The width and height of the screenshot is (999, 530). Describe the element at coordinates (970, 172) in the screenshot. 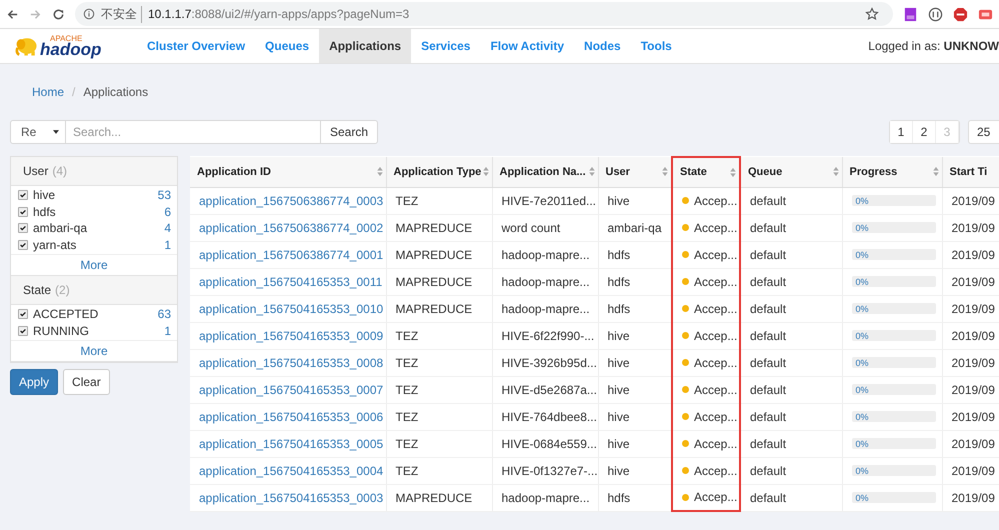

I see `column-header: Start Ti` at that location.